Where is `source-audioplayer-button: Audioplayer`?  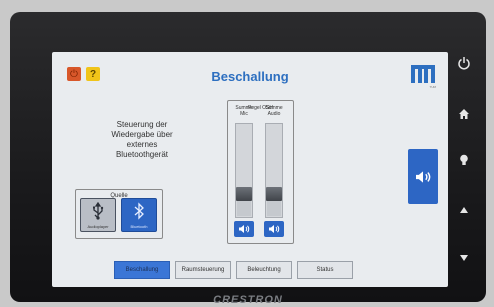
source-audioplayer-button: Audioplayer is located at coordinates (98, 215).